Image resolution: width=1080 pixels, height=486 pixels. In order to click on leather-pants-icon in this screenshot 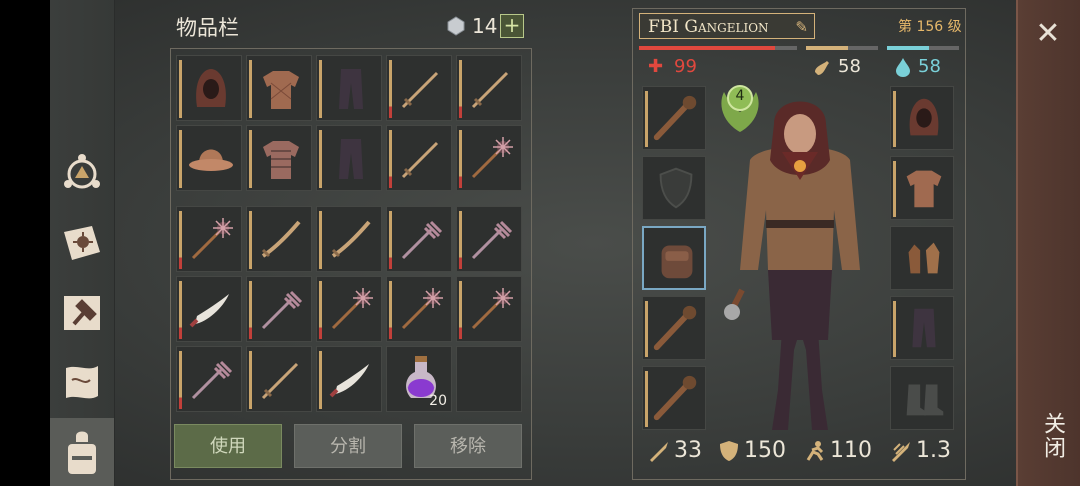, I will do `click(351, 89)`.